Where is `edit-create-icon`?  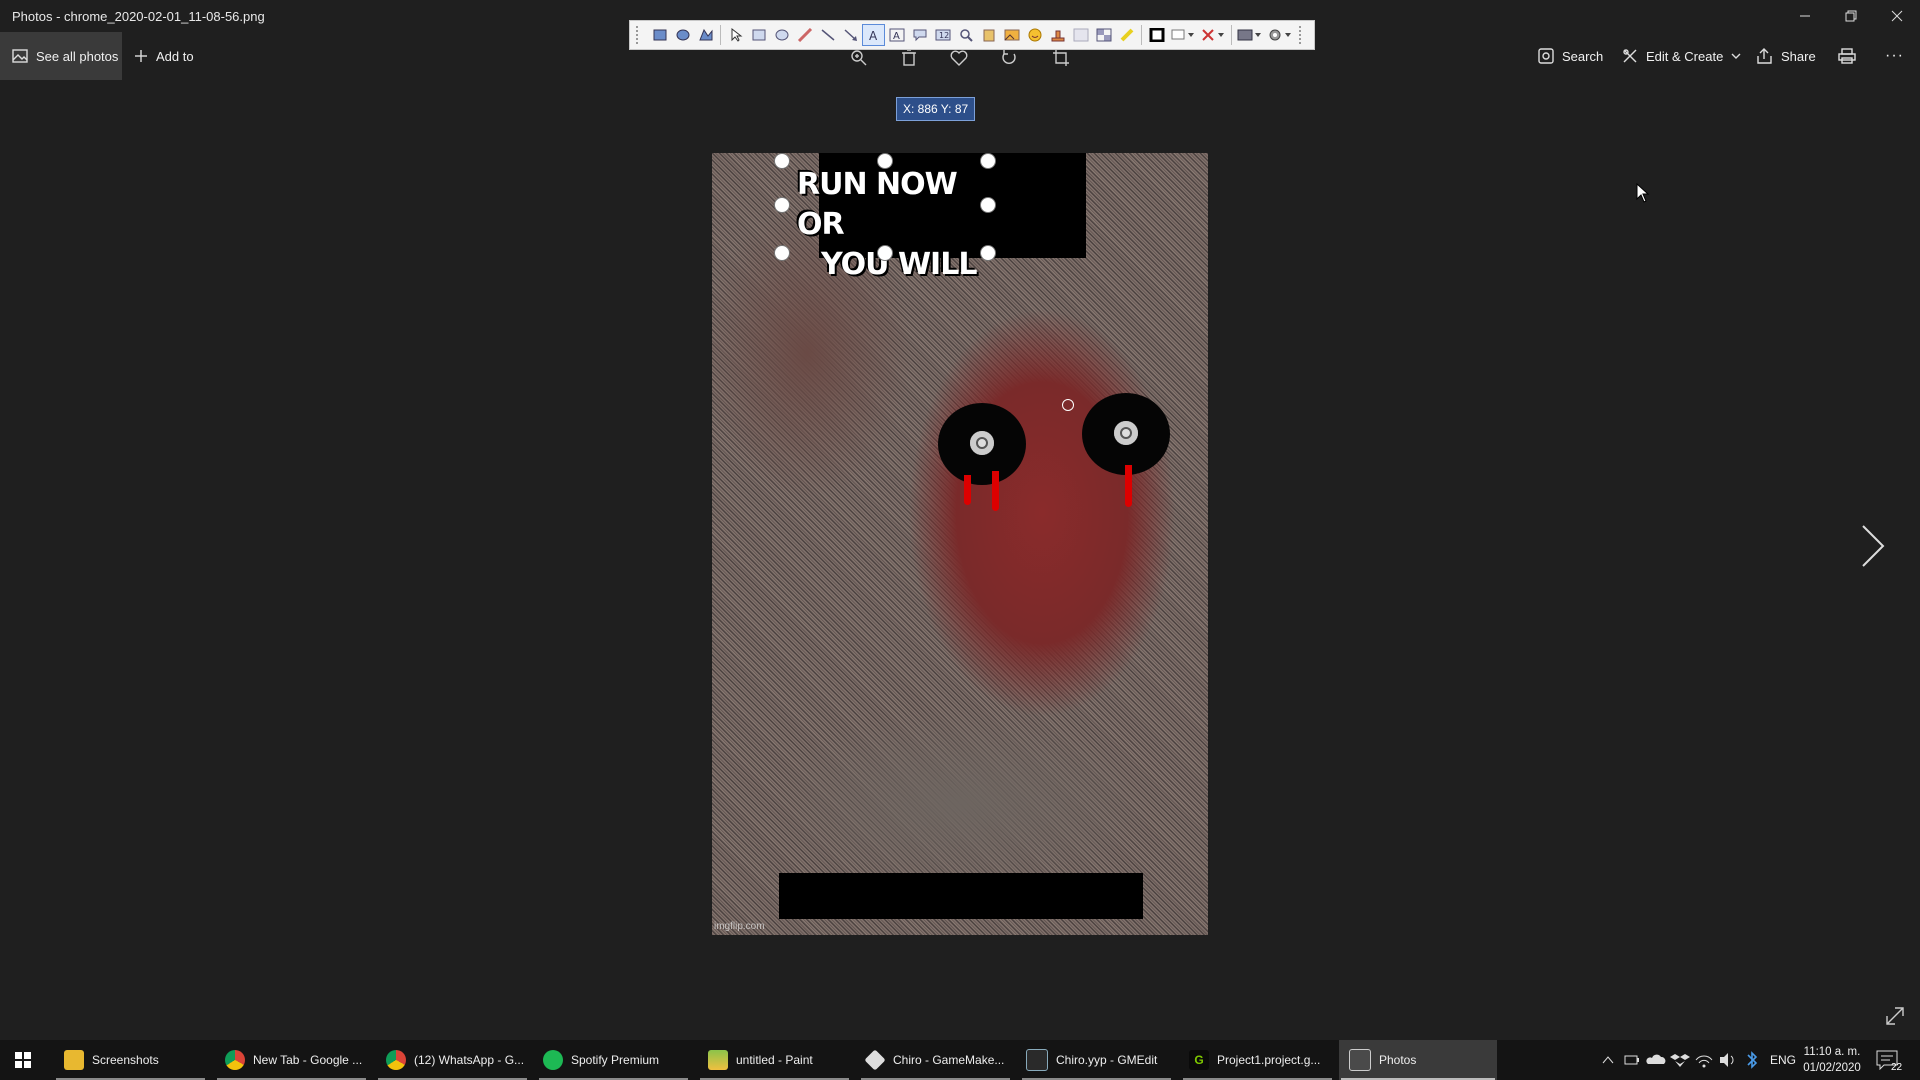 edit-create-icon is located at coordinates (1630, 56).